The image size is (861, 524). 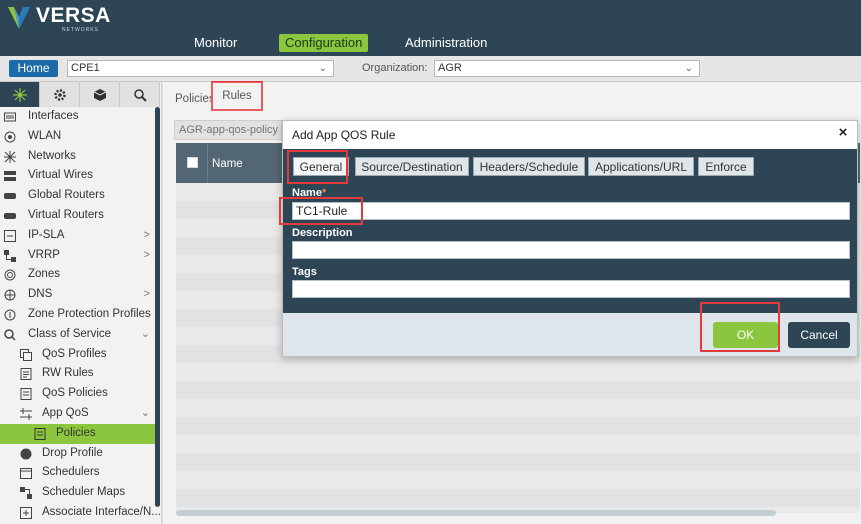 I want to click on sidebar-item-qos-profiles: QoS Profiles, so click(x=78, y=355).